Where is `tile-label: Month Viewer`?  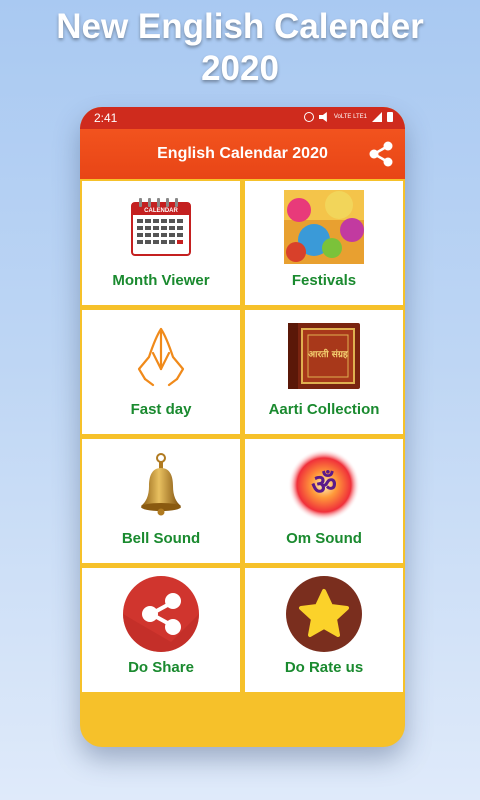 tile-label: Month Viewer is located at coordinates (161, 280).